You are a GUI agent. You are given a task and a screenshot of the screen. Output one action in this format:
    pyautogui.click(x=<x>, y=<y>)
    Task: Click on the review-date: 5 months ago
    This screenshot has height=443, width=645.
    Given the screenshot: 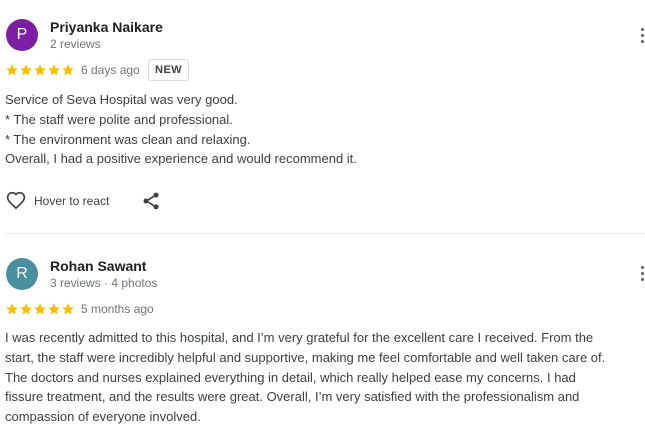 What is the action you would take?
    pyautogui.click(x=117, y=309)
    